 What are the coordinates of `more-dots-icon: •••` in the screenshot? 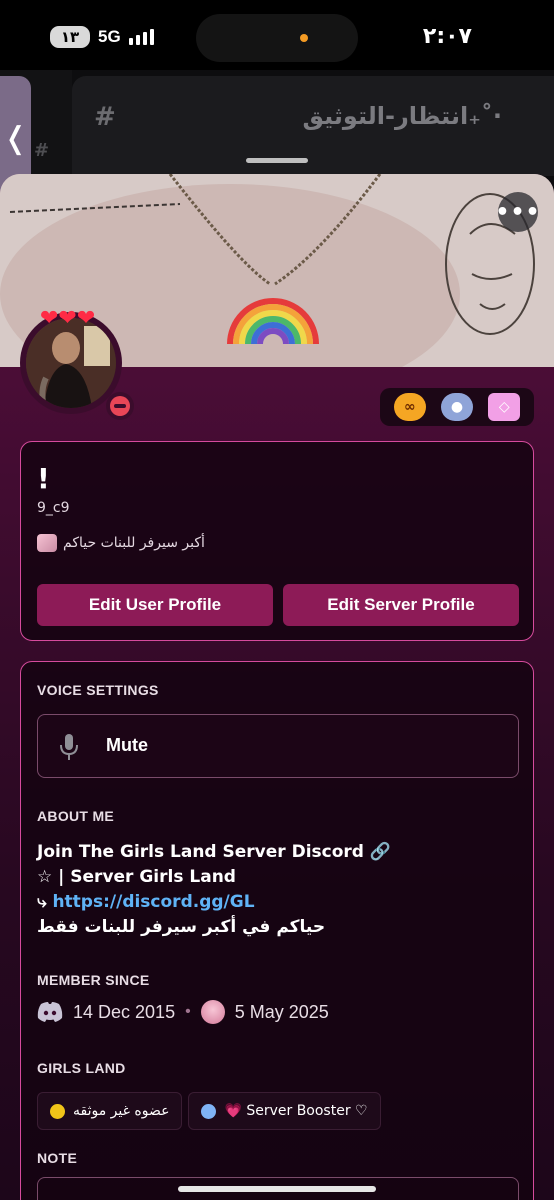 It's located at (517, 212).